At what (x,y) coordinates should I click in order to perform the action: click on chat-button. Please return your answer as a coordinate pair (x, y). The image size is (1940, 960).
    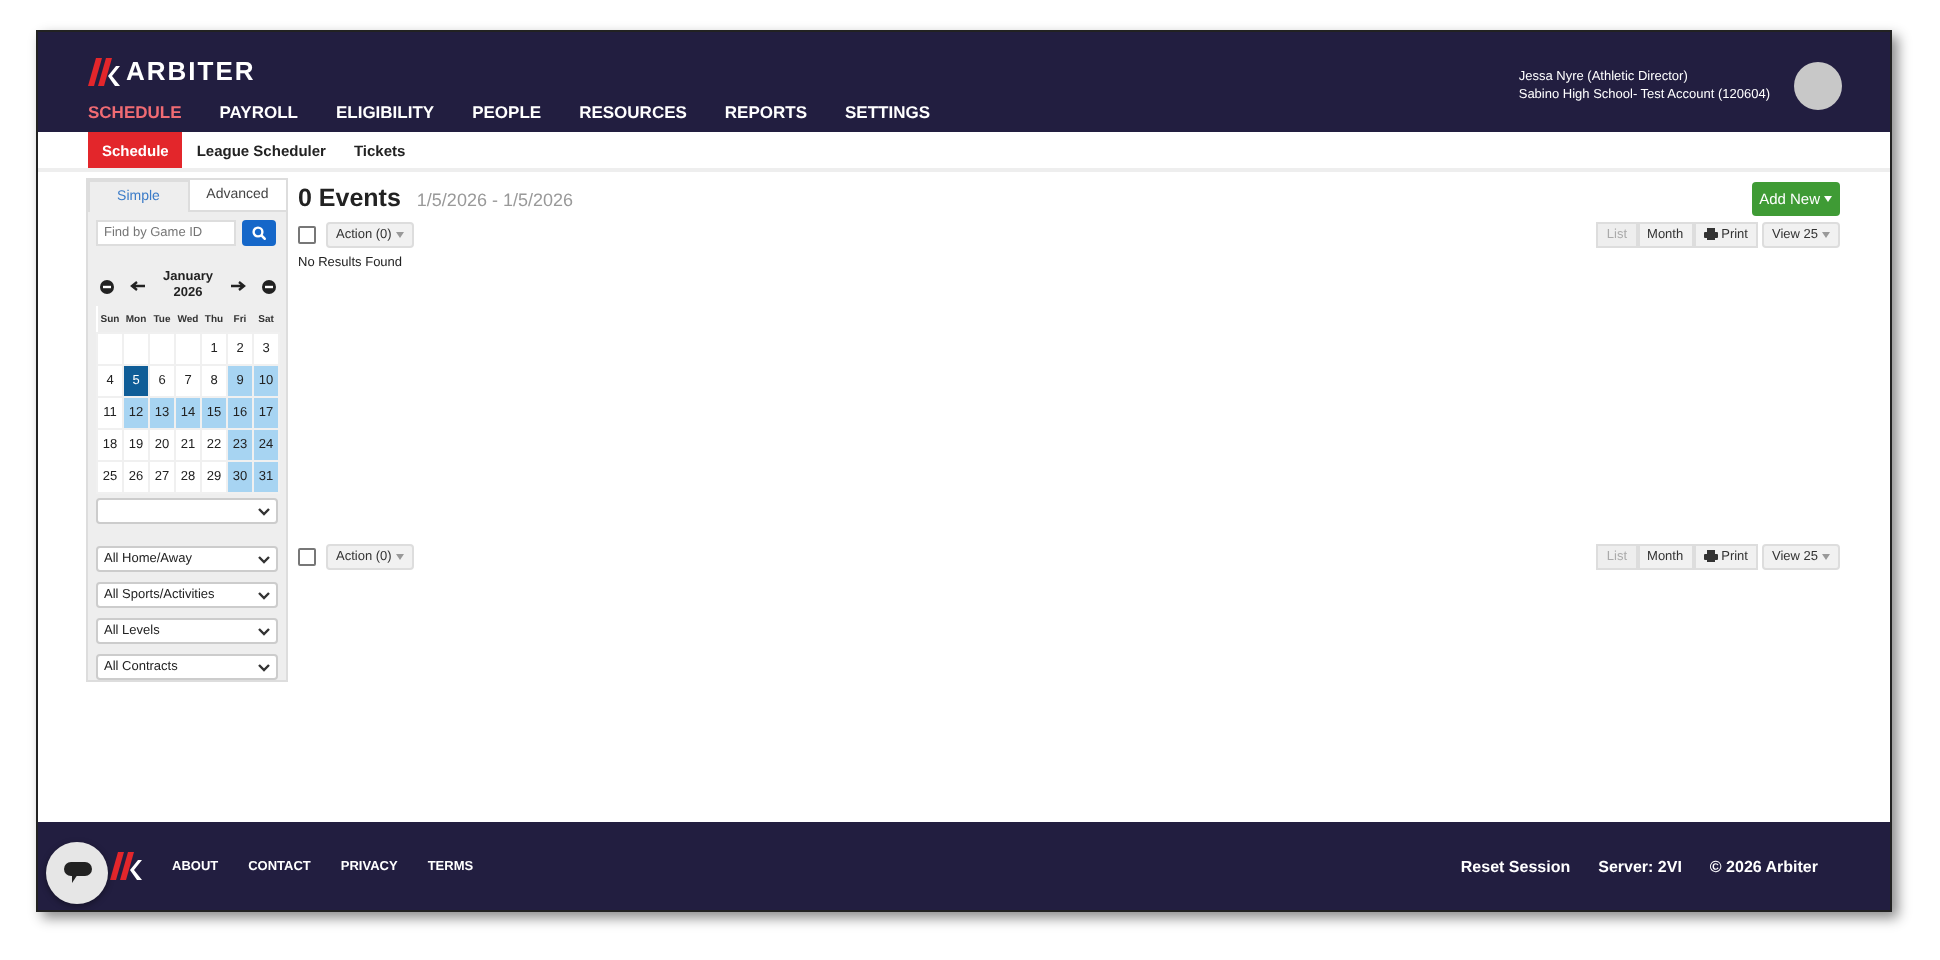
    Looking at the image, I should click on (77, 873).